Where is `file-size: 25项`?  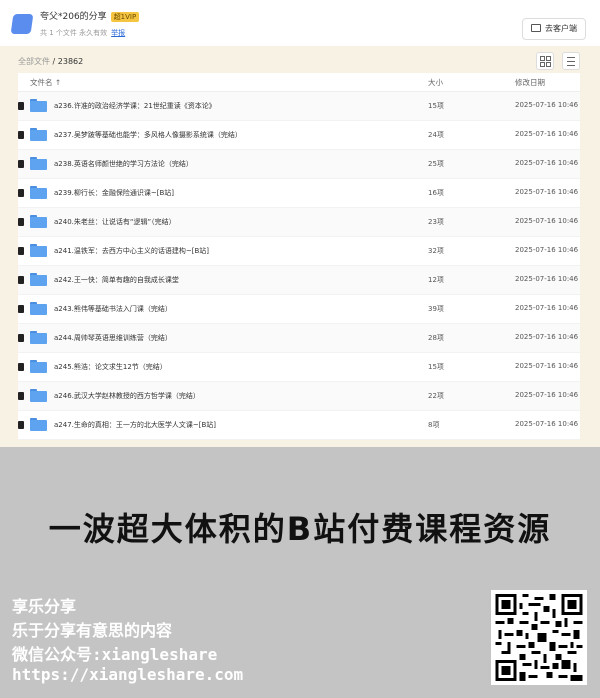 file-size: 25项 is located at coordinates (436, 164).